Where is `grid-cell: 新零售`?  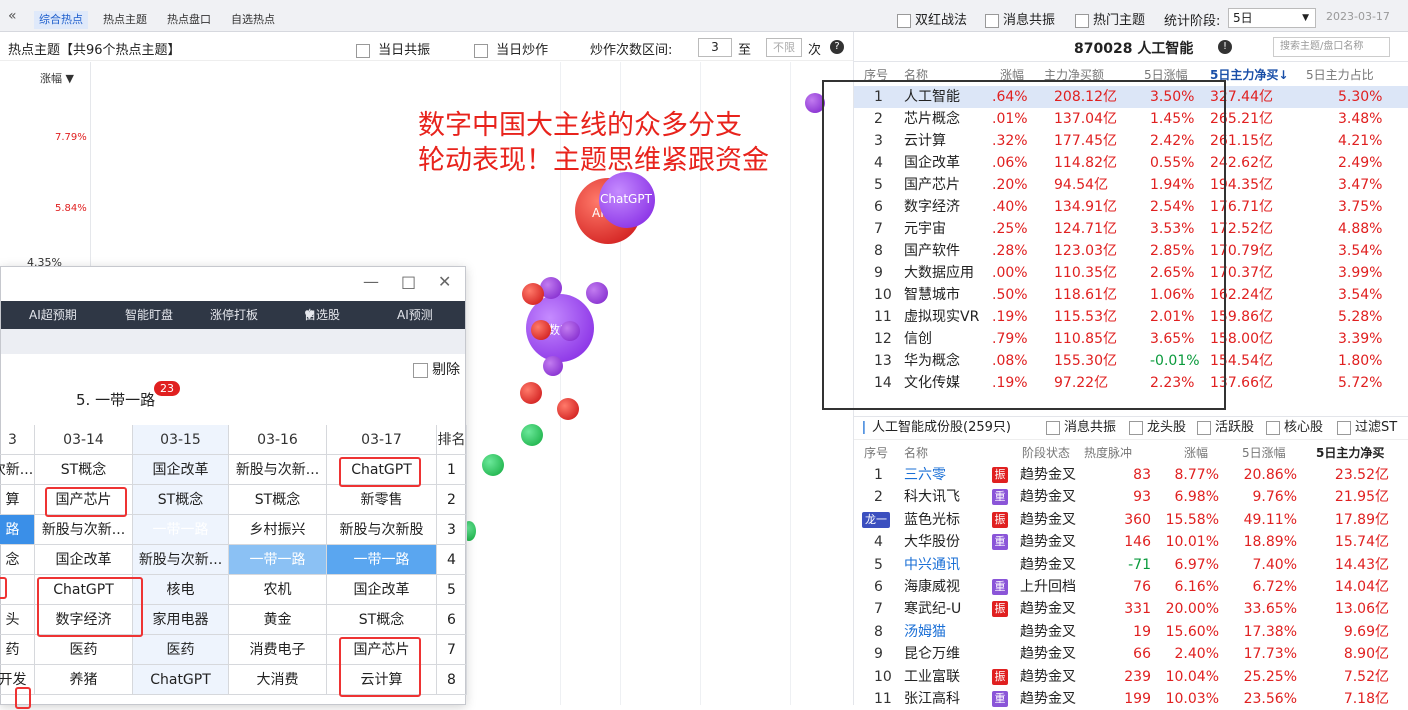 grid-cell: 新零售 is located at coordinates (382, 500).